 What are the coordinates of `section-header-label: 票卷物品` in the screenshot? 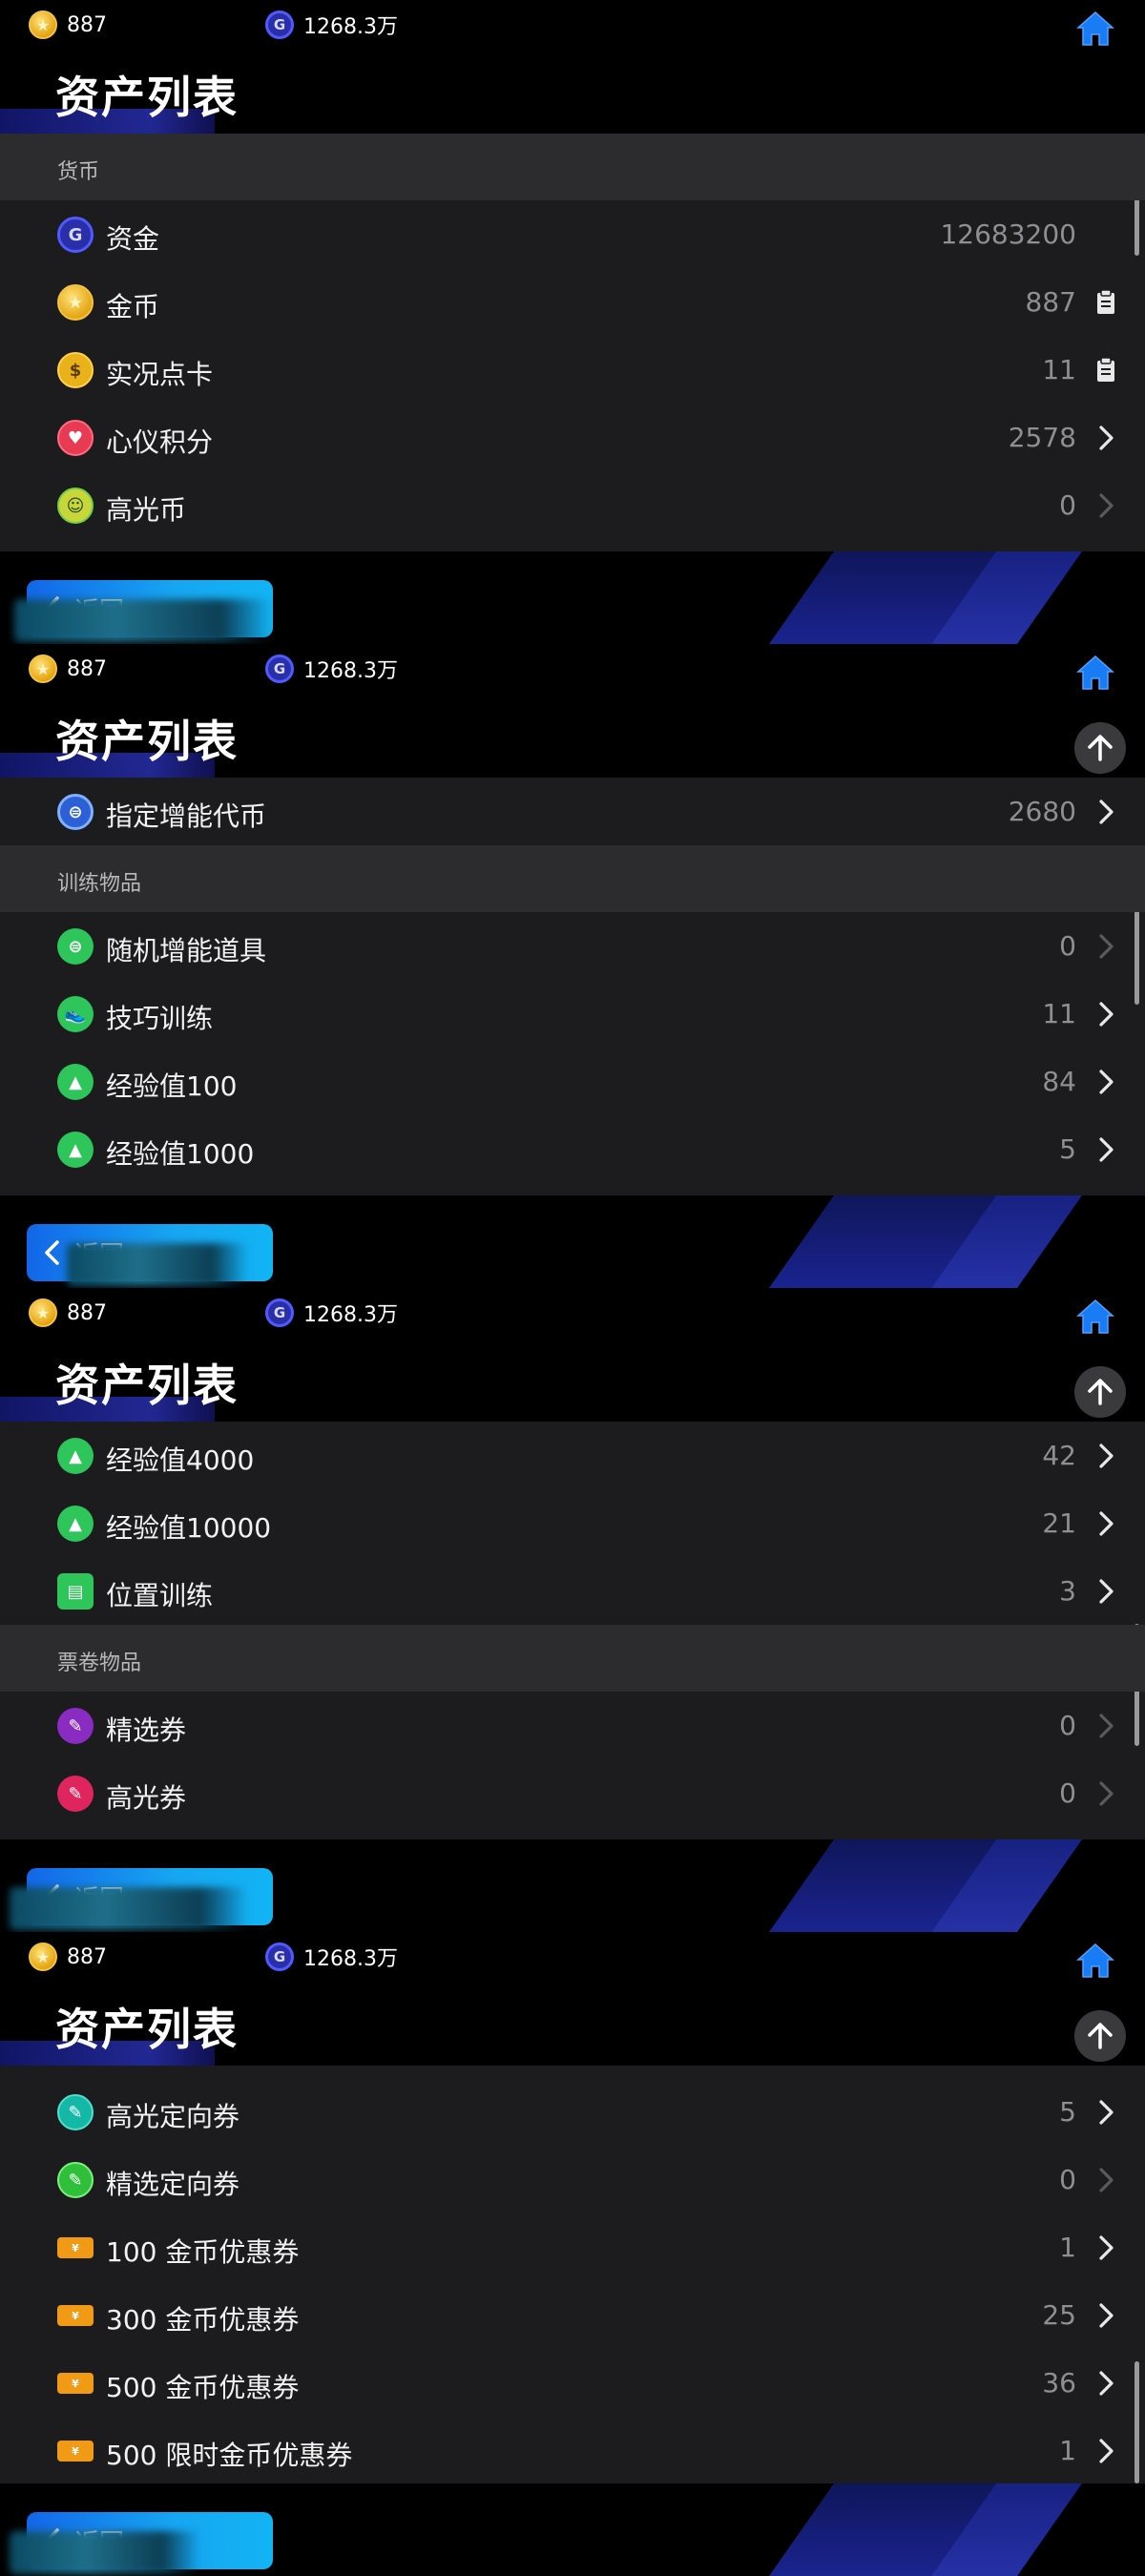 It's located at (99, 1663).